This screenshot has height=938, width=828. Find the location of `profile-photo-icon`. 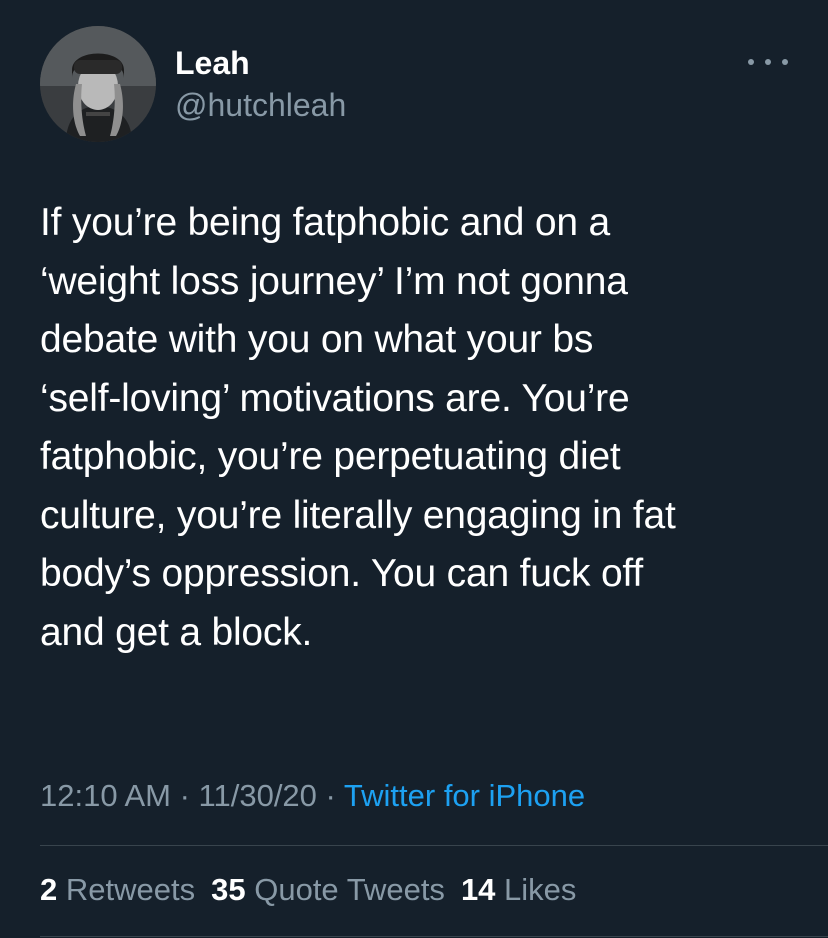

profile-photo-icon is located at coordinates (98, 84).